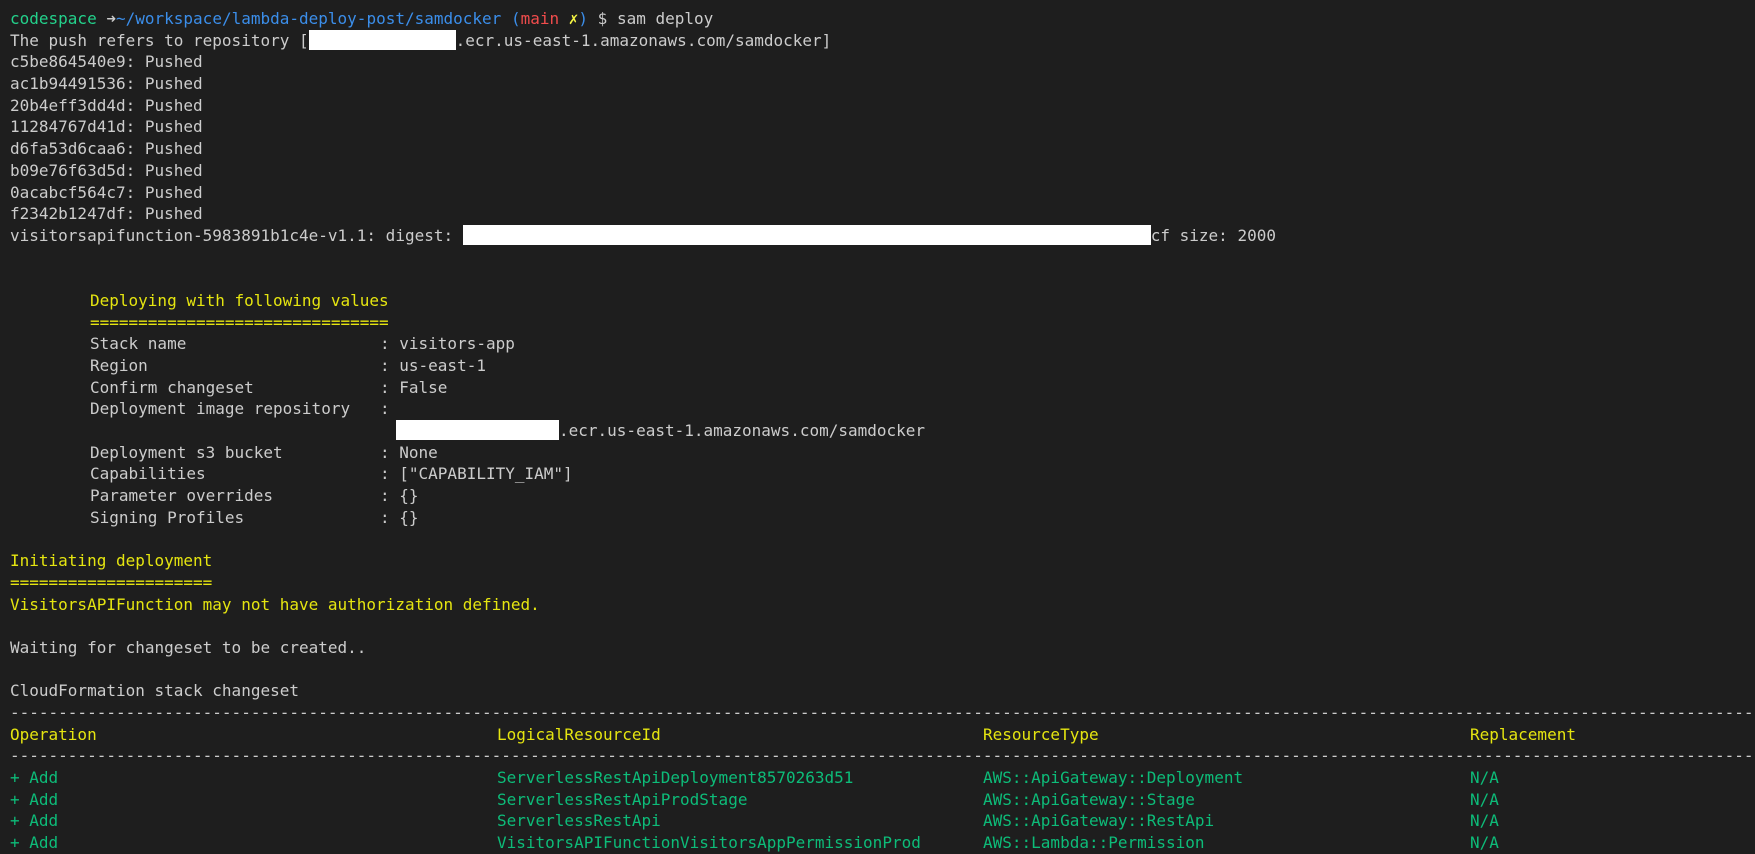  I want to click on initiating-heading: Initiating deployment, so click(111, 561).